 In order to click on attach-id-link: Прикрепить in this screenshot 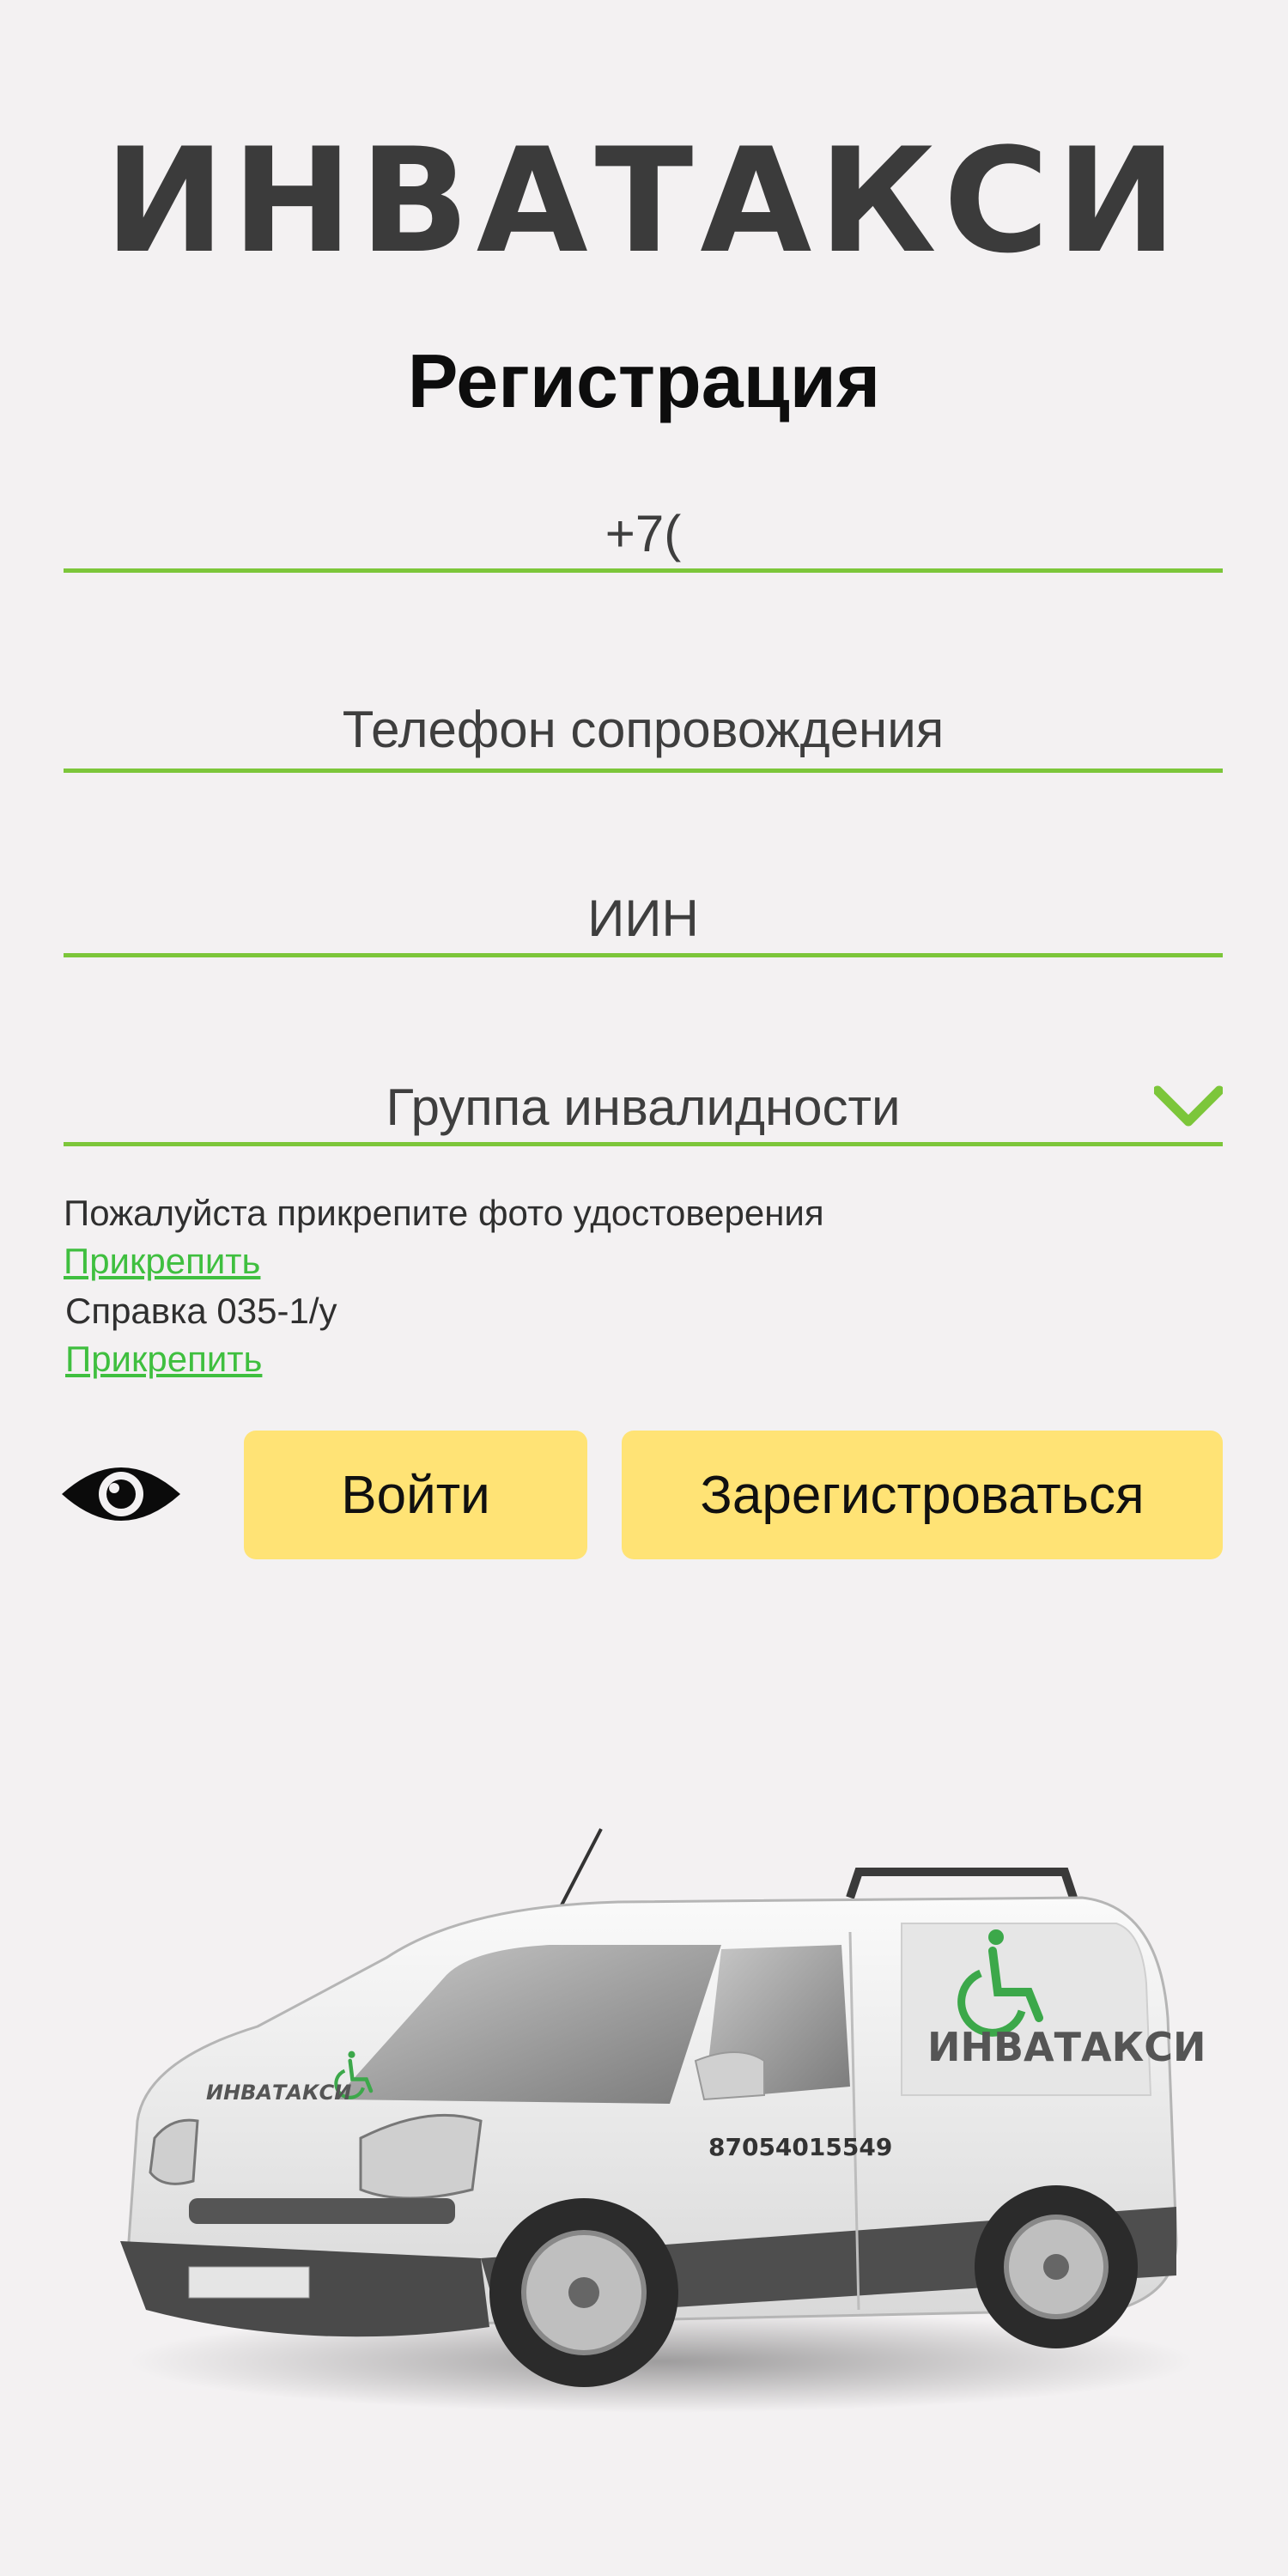, I will do `click(162, 1261)`.